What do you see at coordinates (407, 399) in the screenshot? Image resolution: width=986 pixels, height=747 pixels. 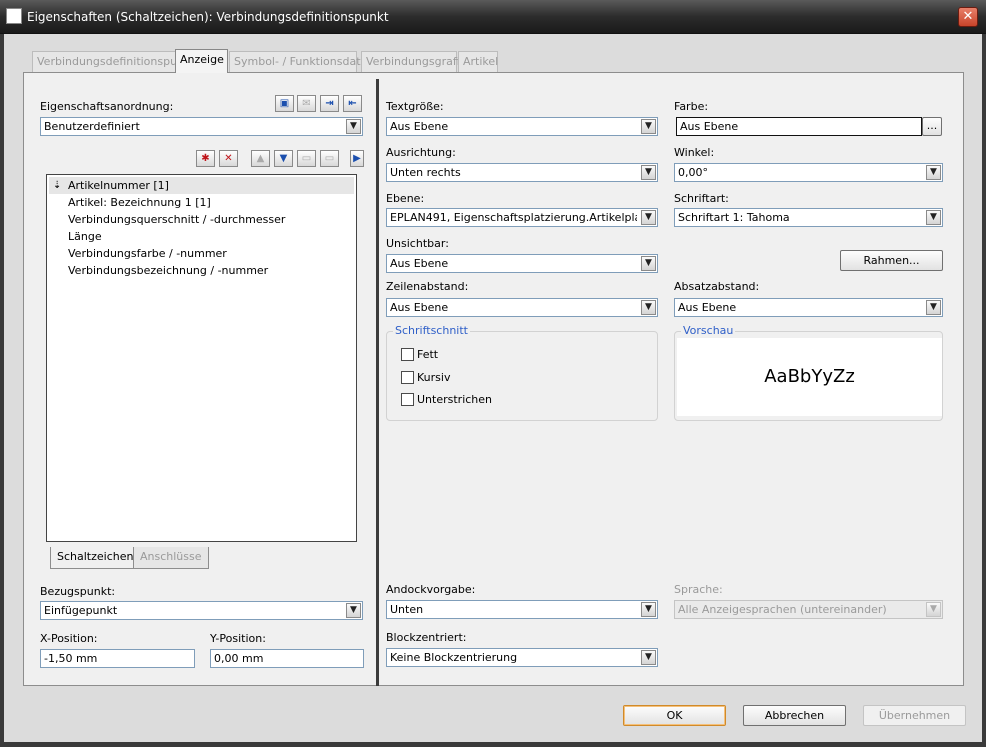 I see `underline-checkbox` at bounding box center [407, 399].